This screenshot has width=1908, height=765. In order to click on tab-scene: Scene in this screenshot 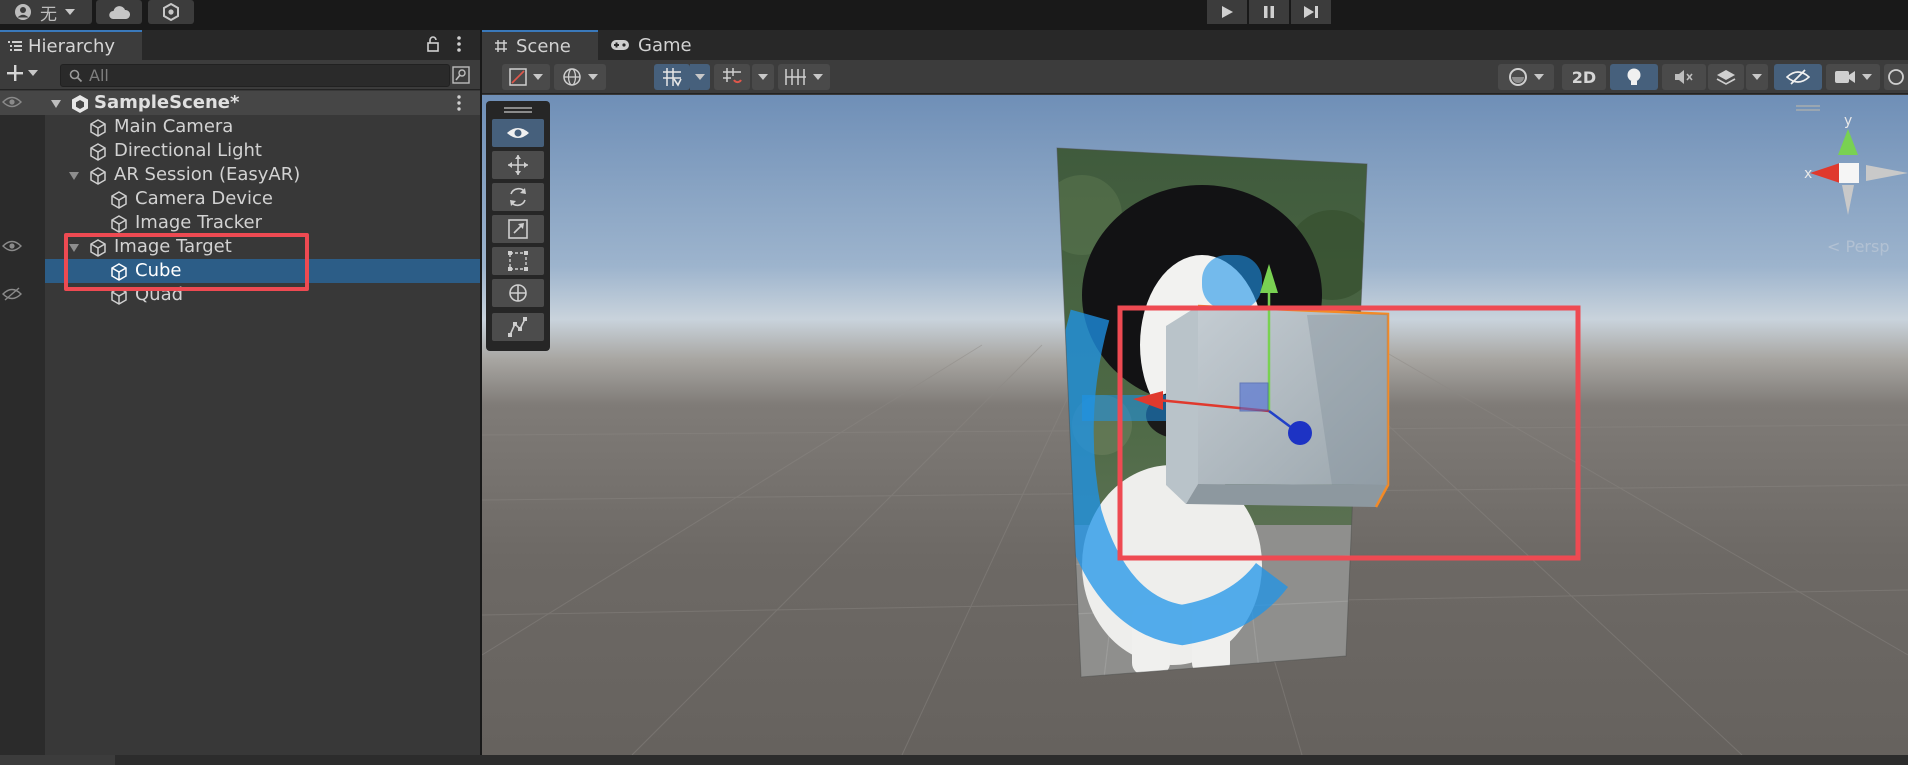, I will do `click(540, 45)`.